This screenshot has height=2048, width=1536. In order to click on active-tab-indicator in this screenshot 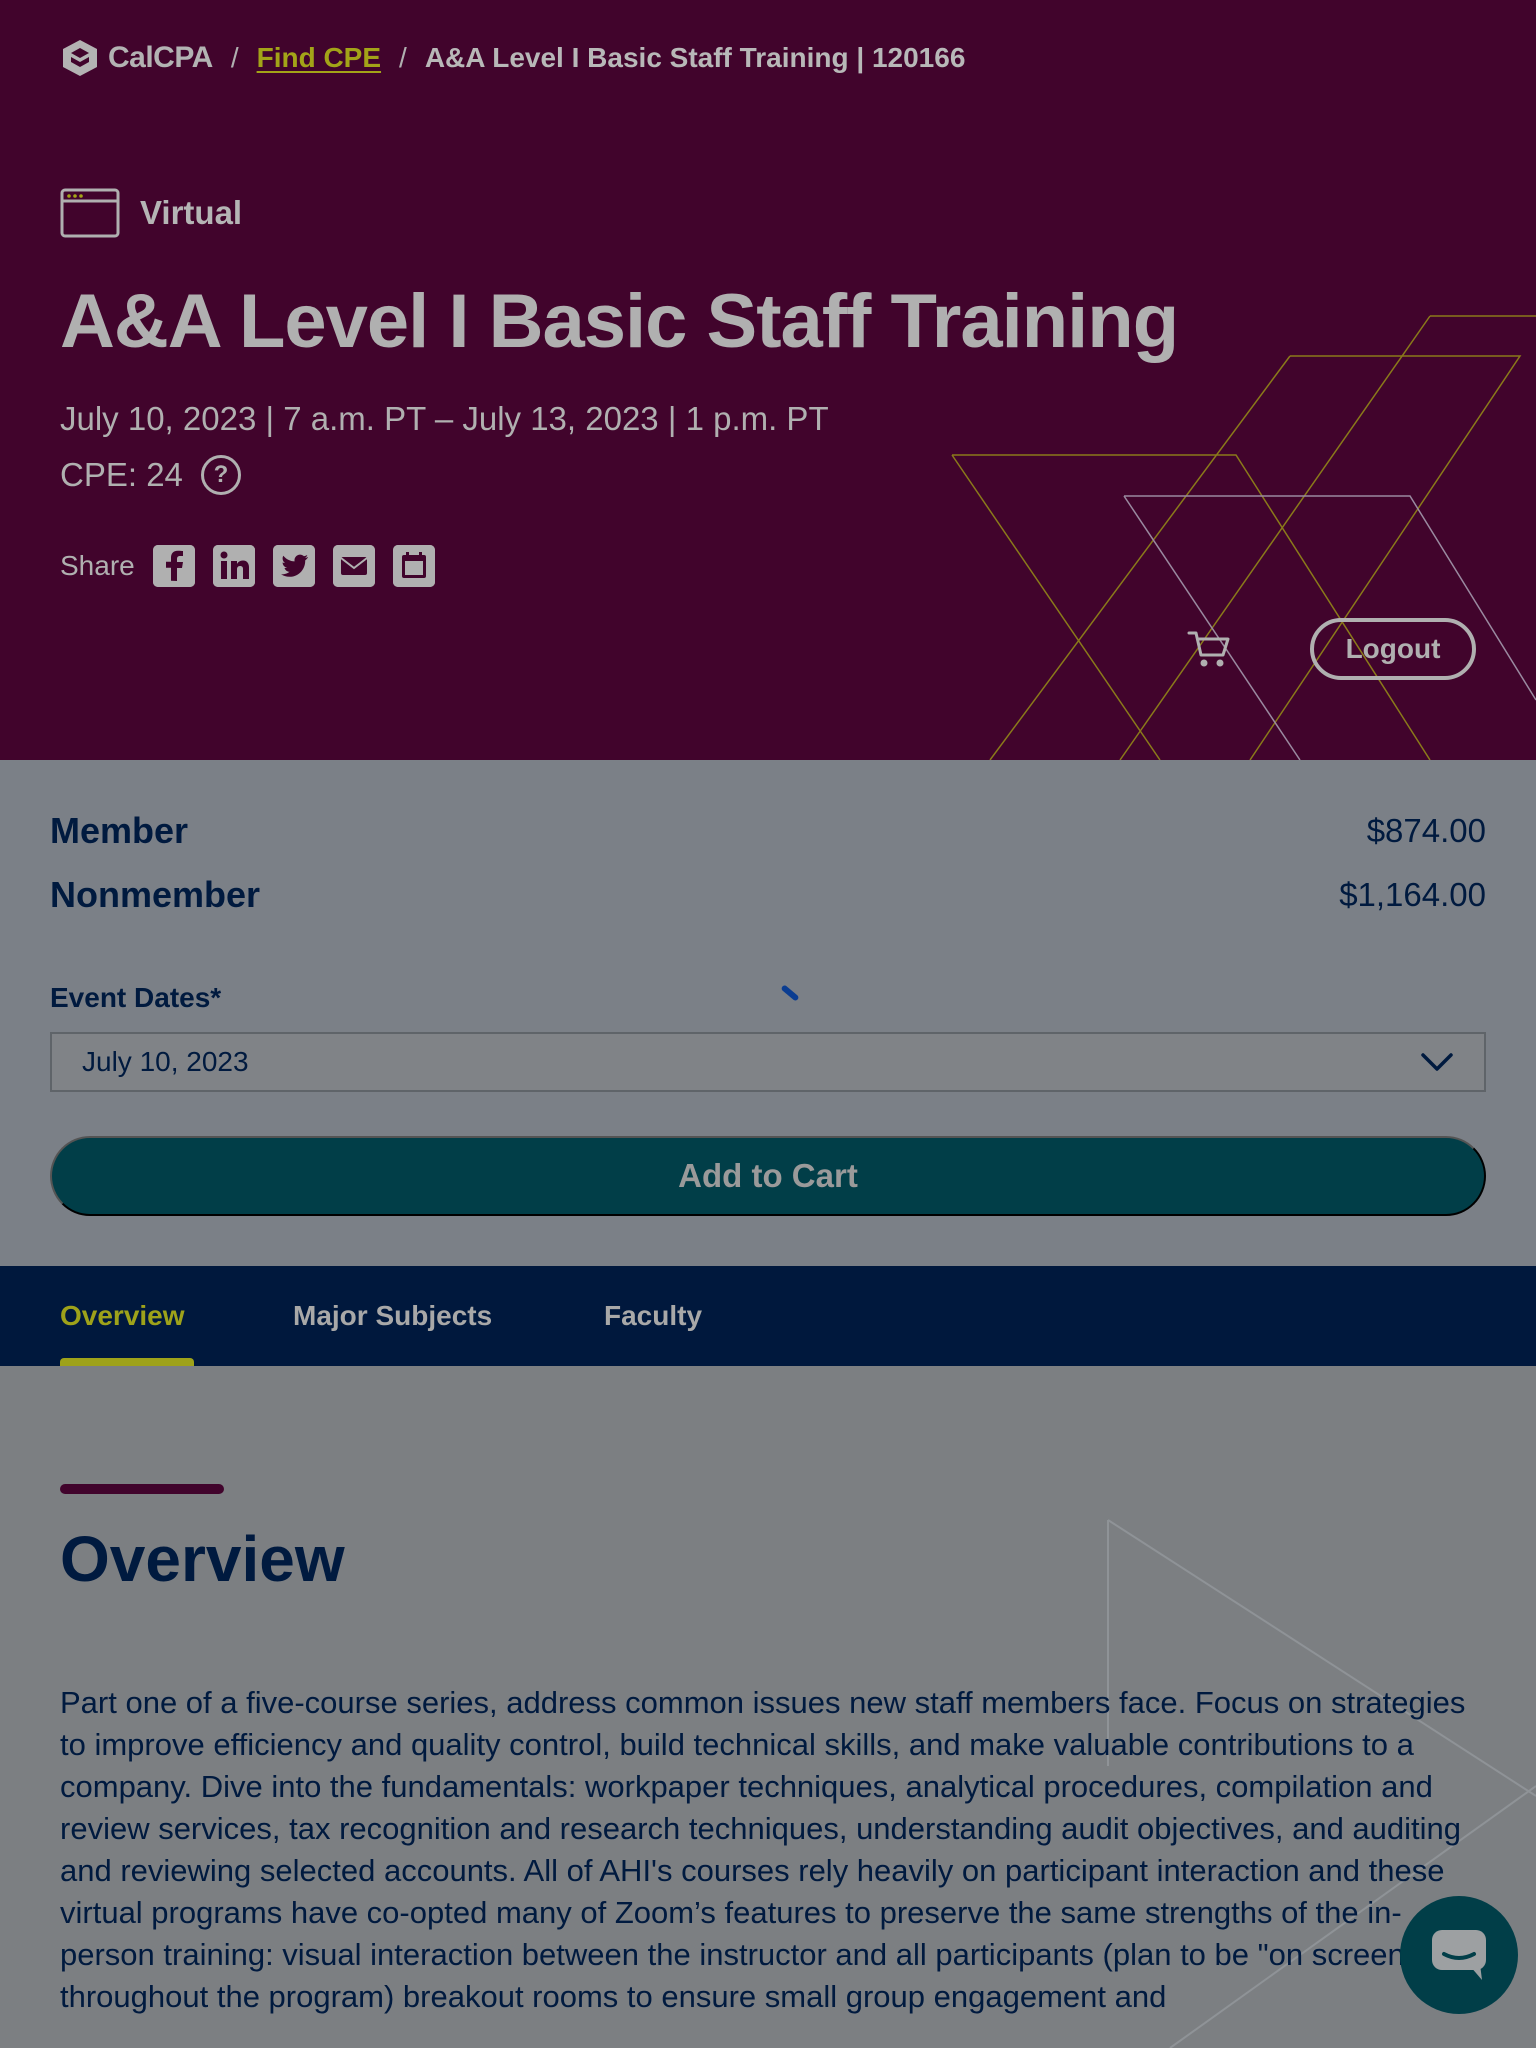, I will do `click(127, 1362)`.